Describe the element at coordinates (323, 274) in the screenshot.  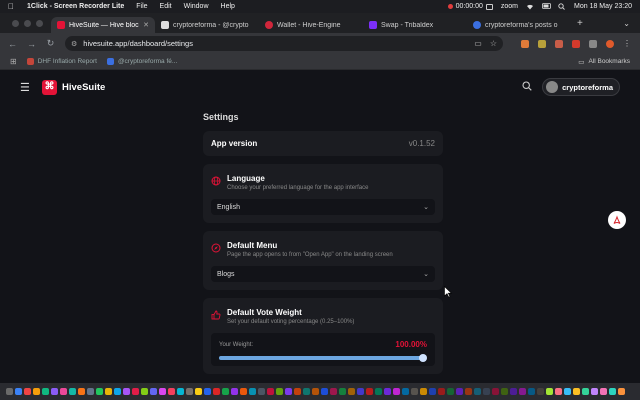
I see `default-menu-select: Blogs ⌄` at that location.